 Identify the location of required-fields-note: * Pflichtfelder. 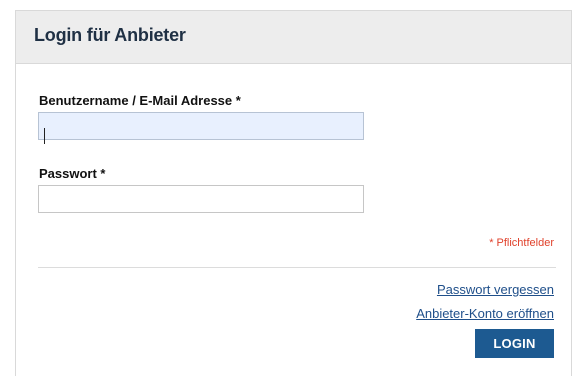
(521, 243).